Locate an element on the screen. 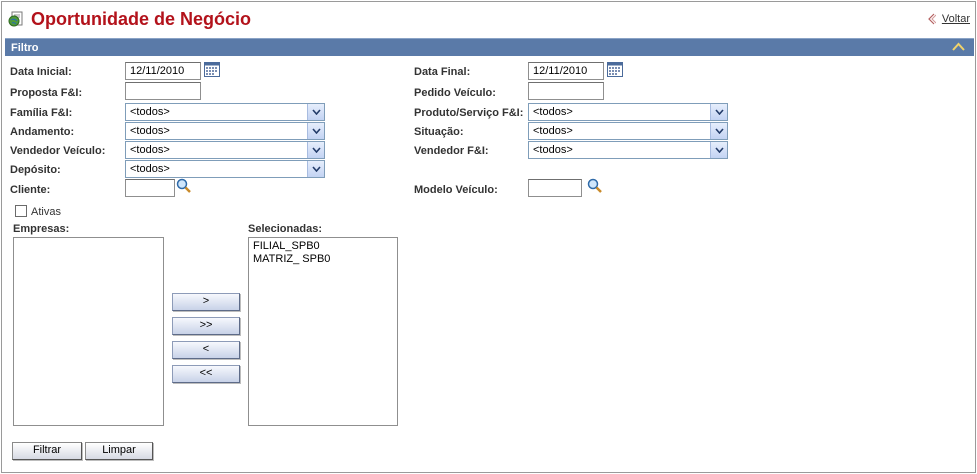  selecionadas-listbox: FILIAL_SPB0 MATRIZ_ SPB0 is located at coordinates (323, 331).